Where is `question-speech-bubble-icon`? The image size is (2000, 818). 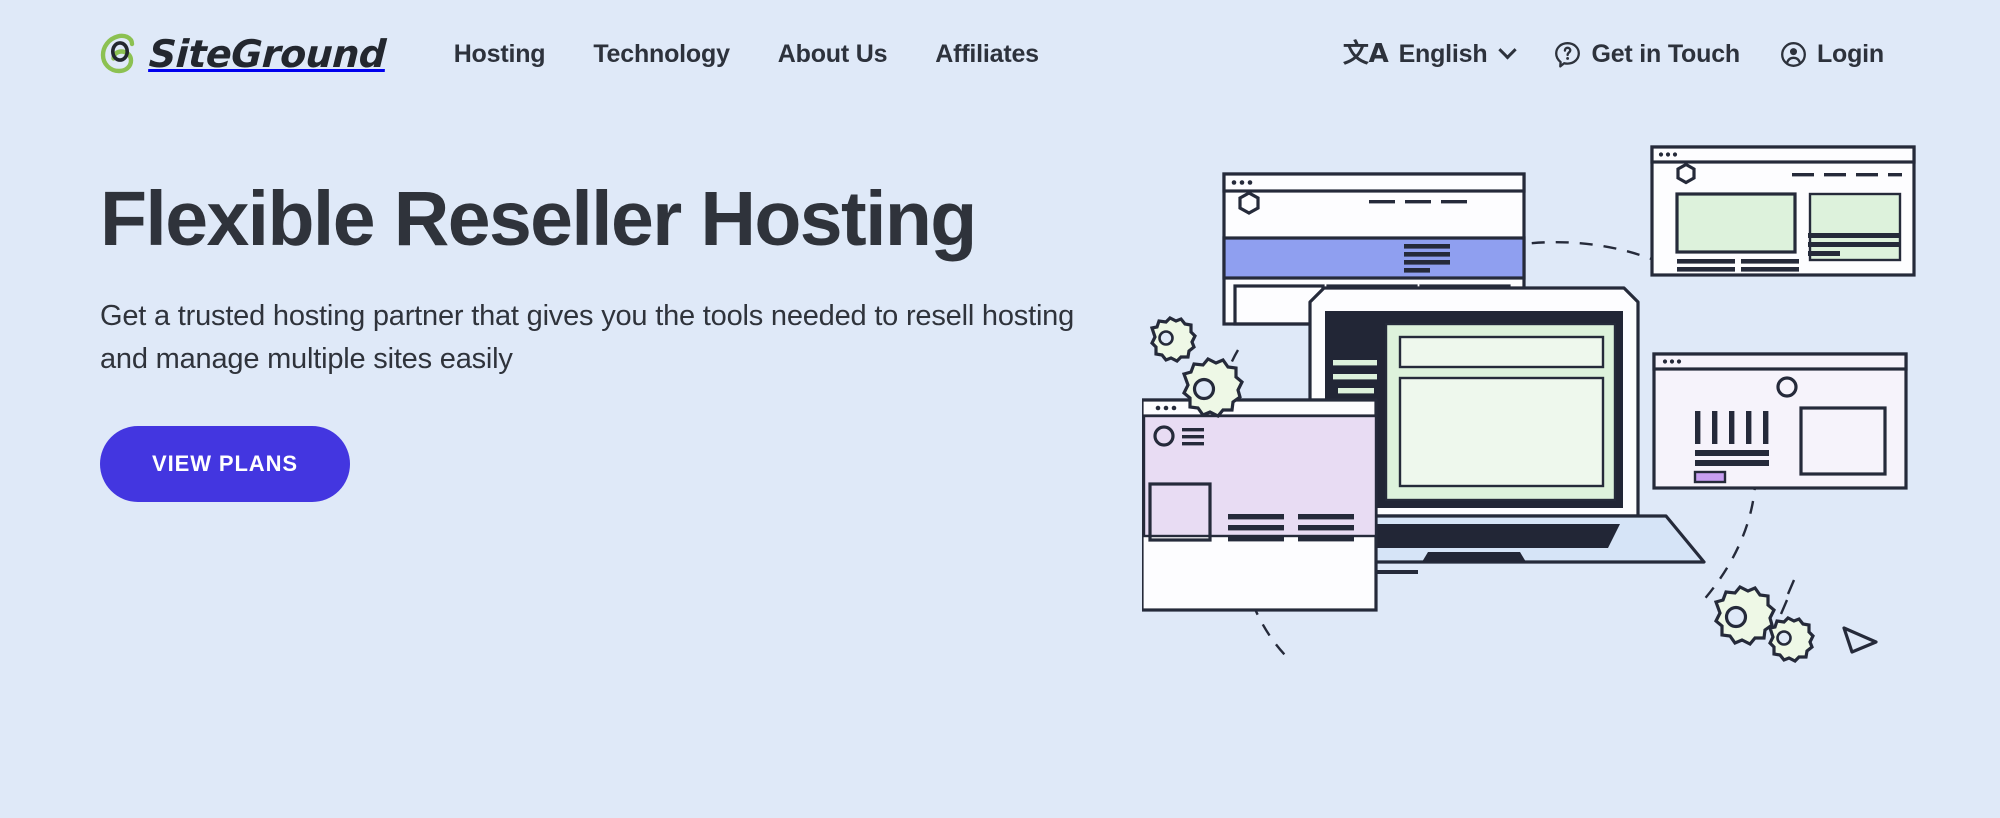 question-speech-bubble-icon is located at coordinates (1567, 54).